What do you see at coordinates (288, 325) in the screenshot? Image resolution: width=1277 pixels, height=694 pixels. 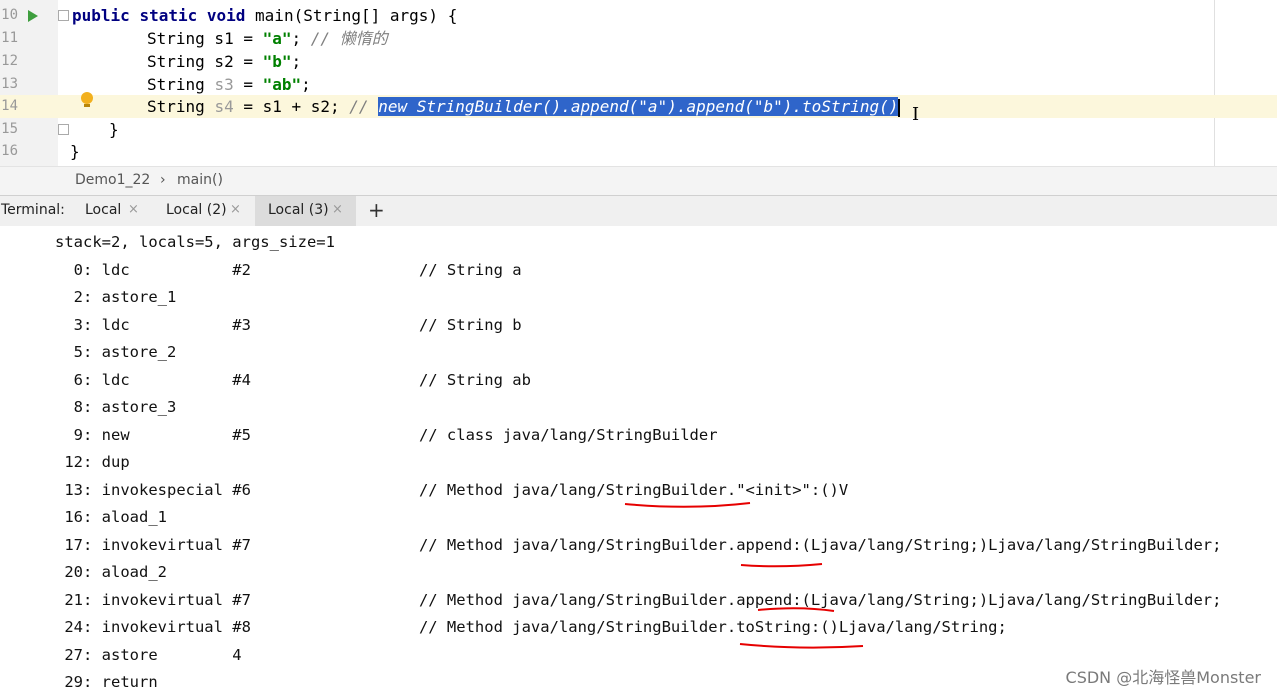 I see `terminal-line: 3: ldc #3 // String b` at bounding box center [288, 325].